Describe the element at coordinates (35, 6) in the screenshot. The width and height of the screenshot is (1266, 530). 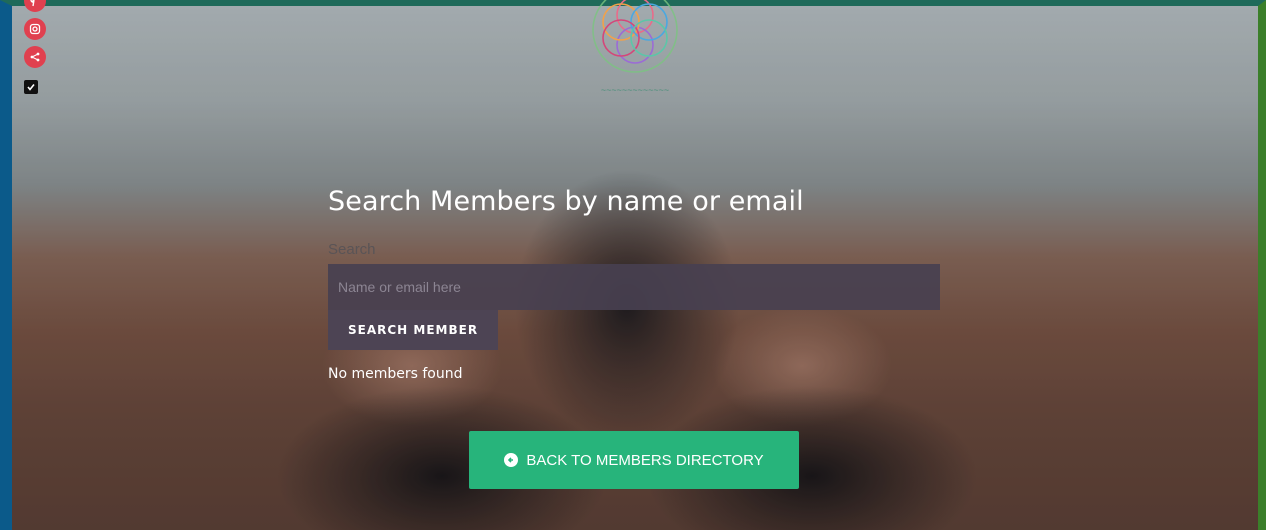
I see `pinterest-icon` at that location.